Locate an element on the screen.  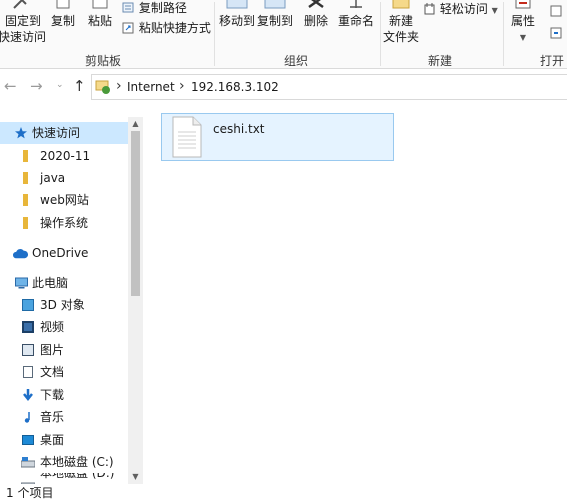
up-arrow-icon: ↑ is located at coordinates (79, 86).